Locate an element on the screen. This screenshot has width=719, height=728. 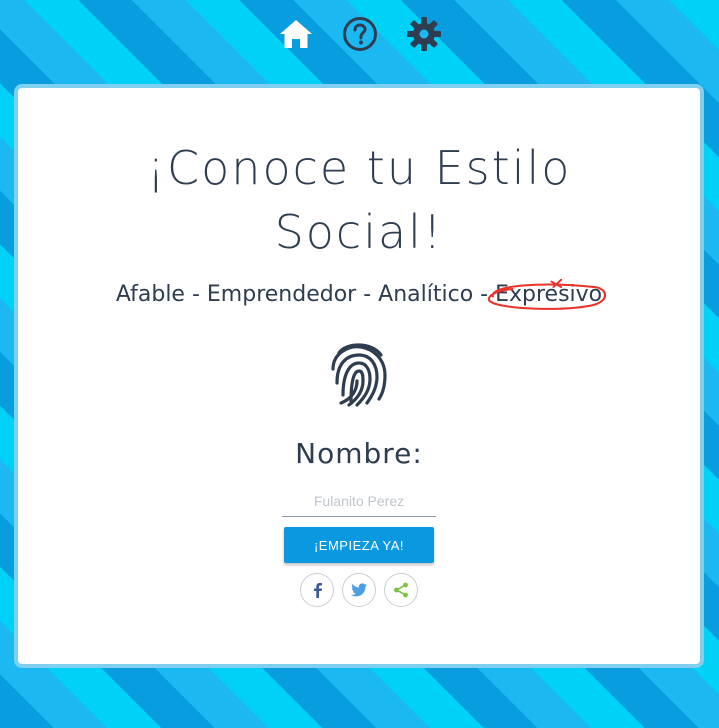
twitter-share-button is located at coordinates (359, 590).